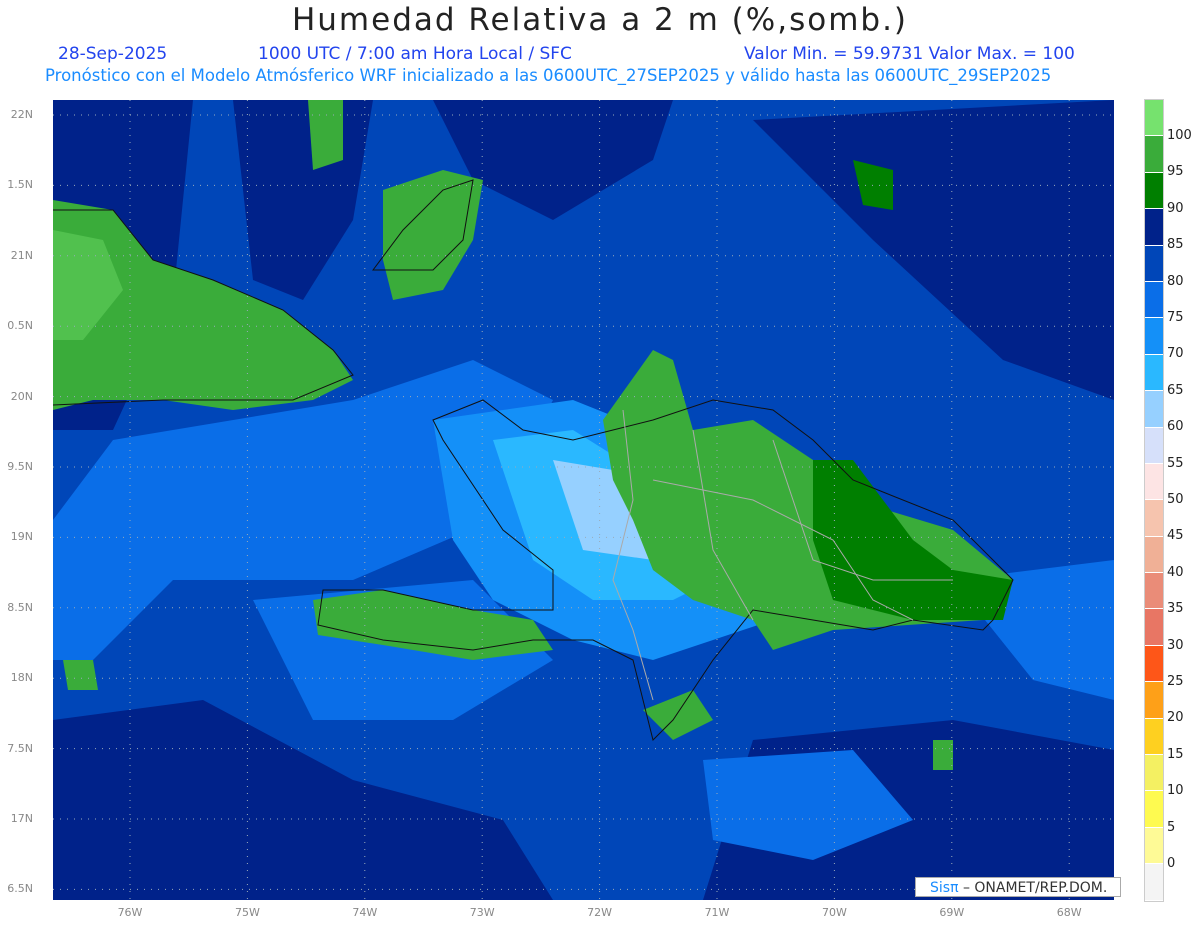 The width and height of the screenshot is (1200, 927). I want to click on colorbar-label: 0, so click(1171, 863).